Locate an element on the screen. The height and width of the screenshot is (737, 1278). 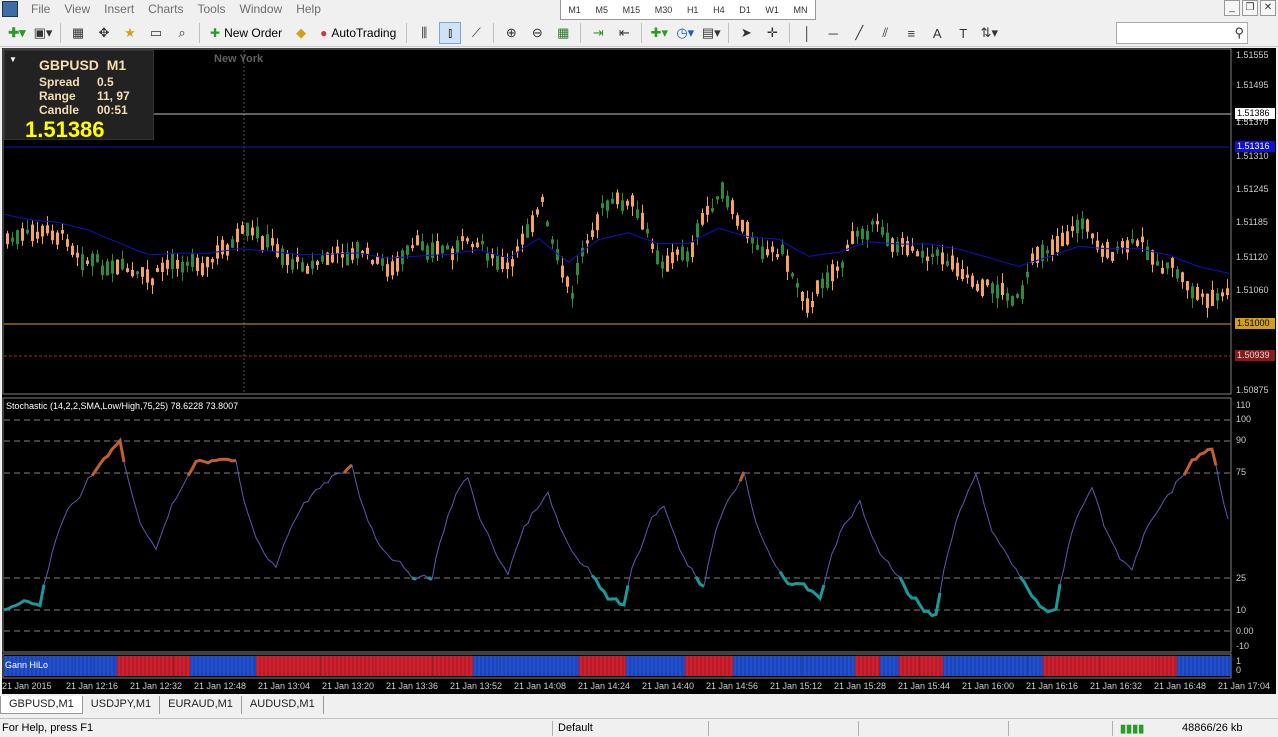
gann-hilo-label: Gann HiLo is located at coordinates (27, 665).